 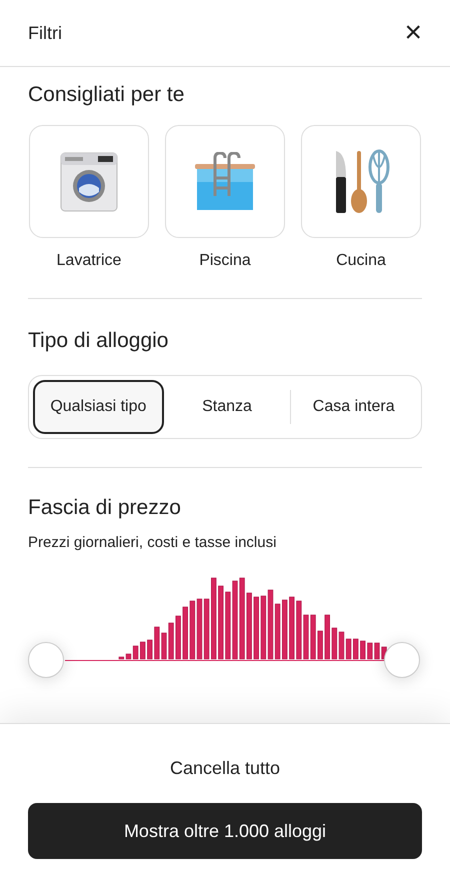 I want to click on pool-ladder-icon, so click(x=225, y=182).